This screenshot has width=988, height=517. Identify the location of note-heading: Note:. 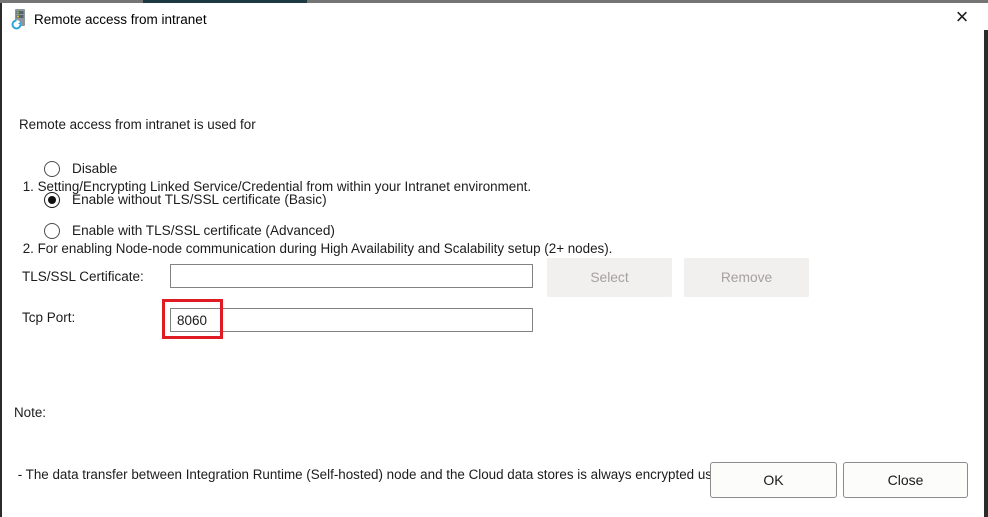
(30, 412).